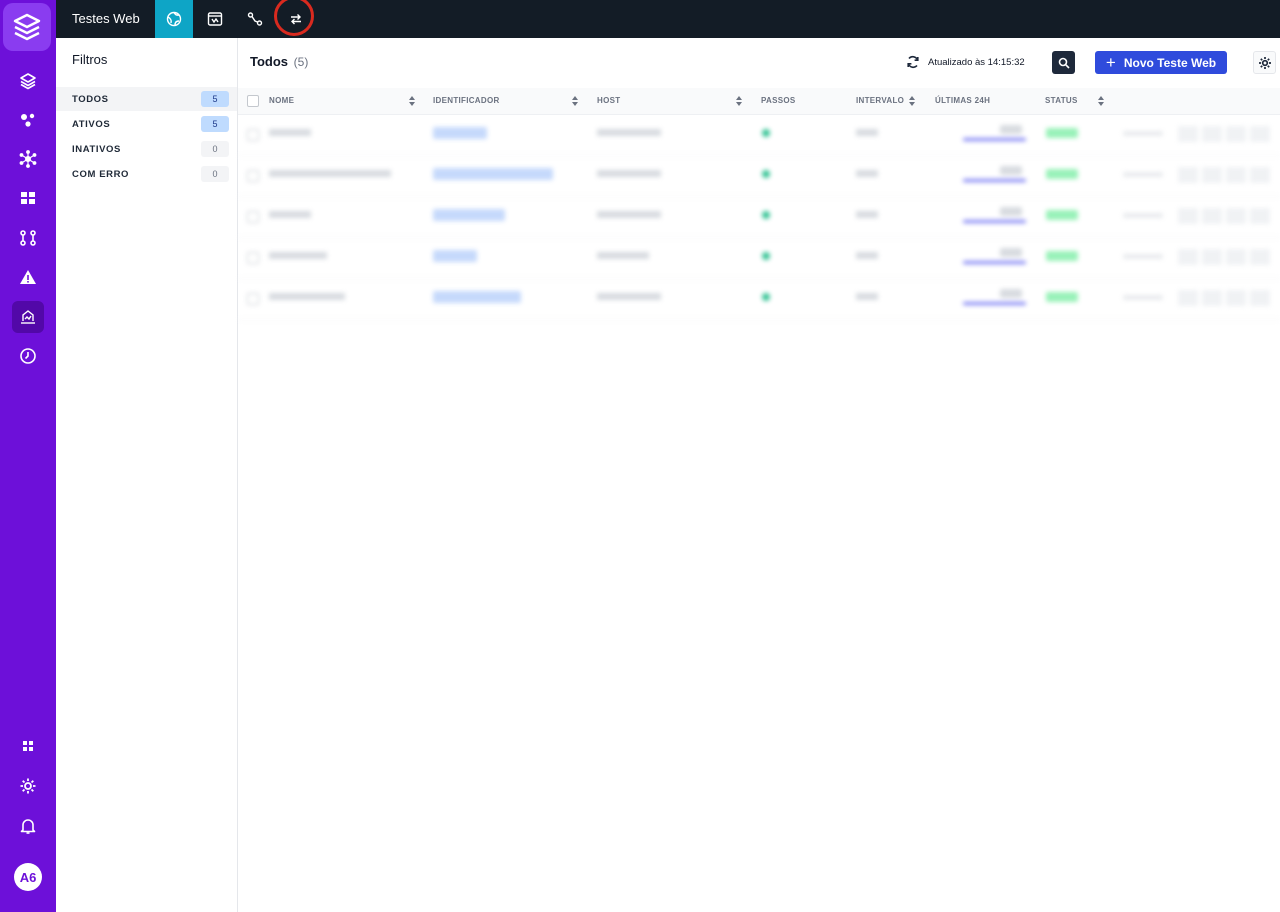 This screenshot has width=1280, height=912. Describe the element at coordinates (269, 61) in the screenshot. I see `page-title-text: Todos` at that location.